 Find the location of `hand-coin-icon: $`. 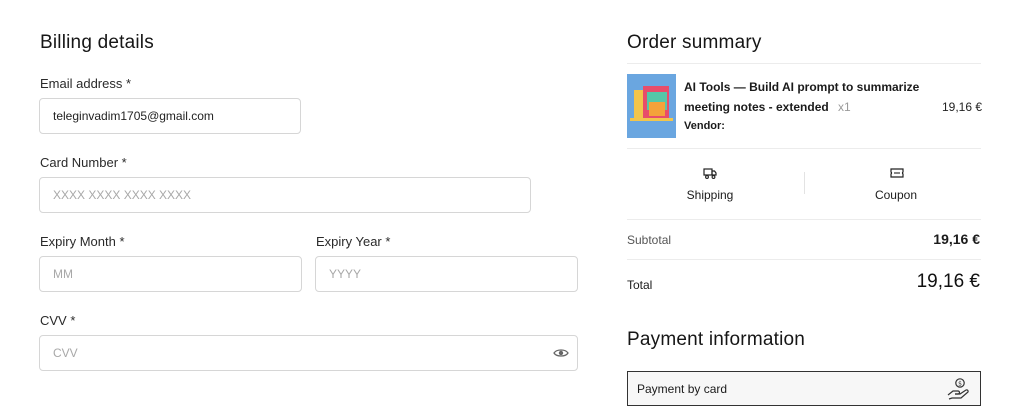

hand-coin-icon: $ is located at coordinates (958, 389).